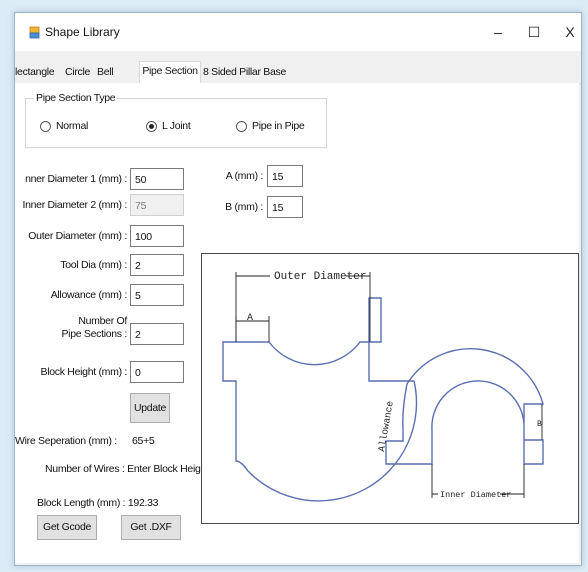 The image size is (588, 572). Describe the element at coordinates (475, 495) in the screenshot. I see `inner-diameter-dim-label: Inner Diameter` at that location.